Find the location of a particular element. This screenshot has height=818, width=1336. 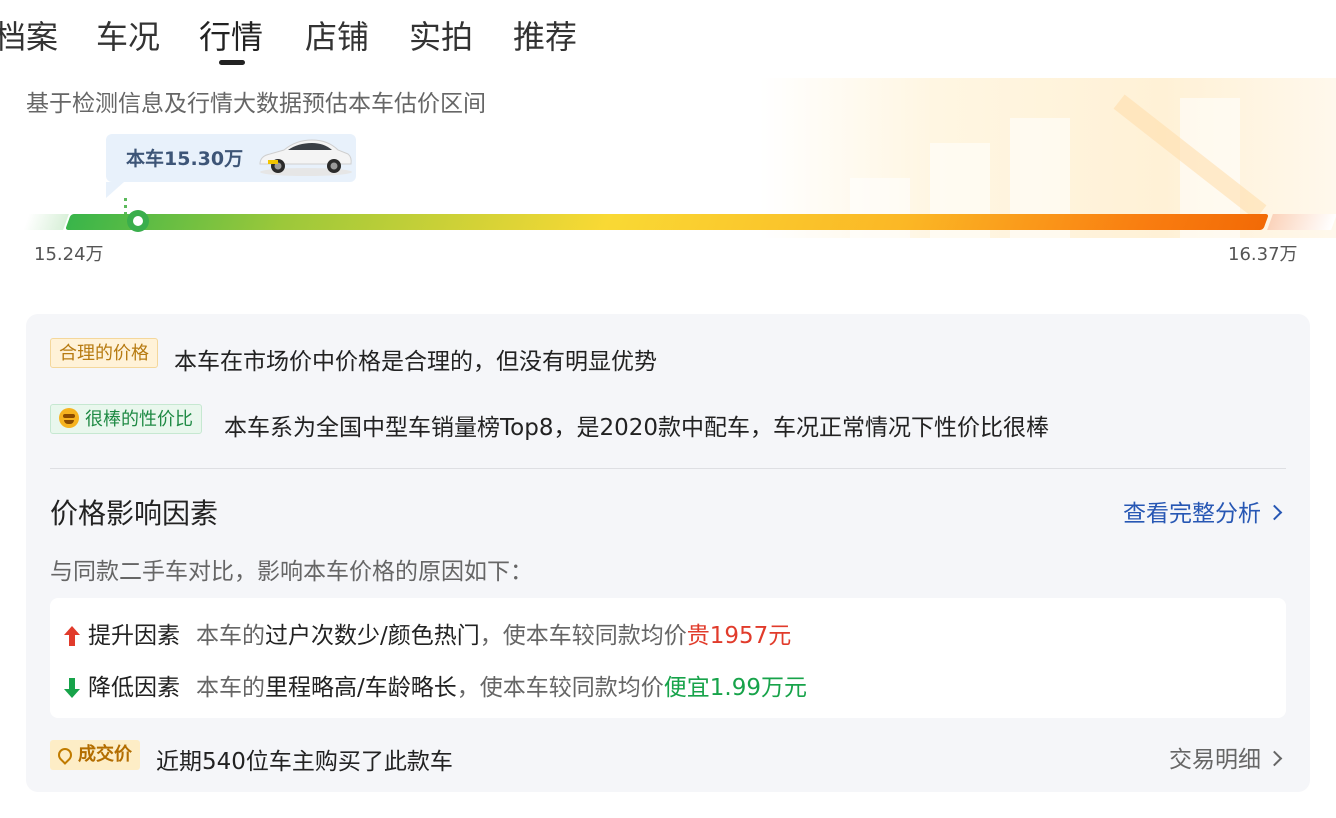

arrow-down-icon is located at coordinates (72, 688).